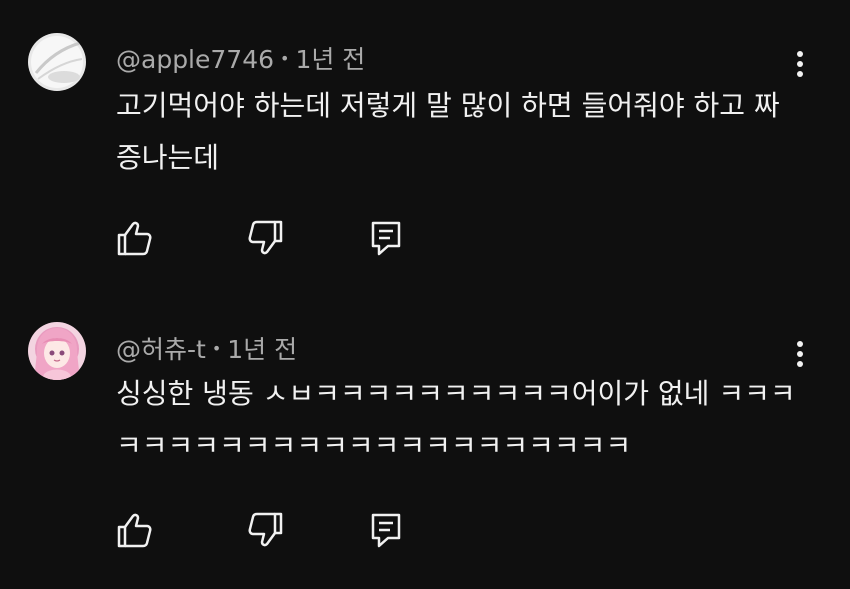 This screenshot has height=589, width=850. Describe the element at coordinates (161, 349) in the screenshot. I see `comment-author: @허츄-t` at that location.